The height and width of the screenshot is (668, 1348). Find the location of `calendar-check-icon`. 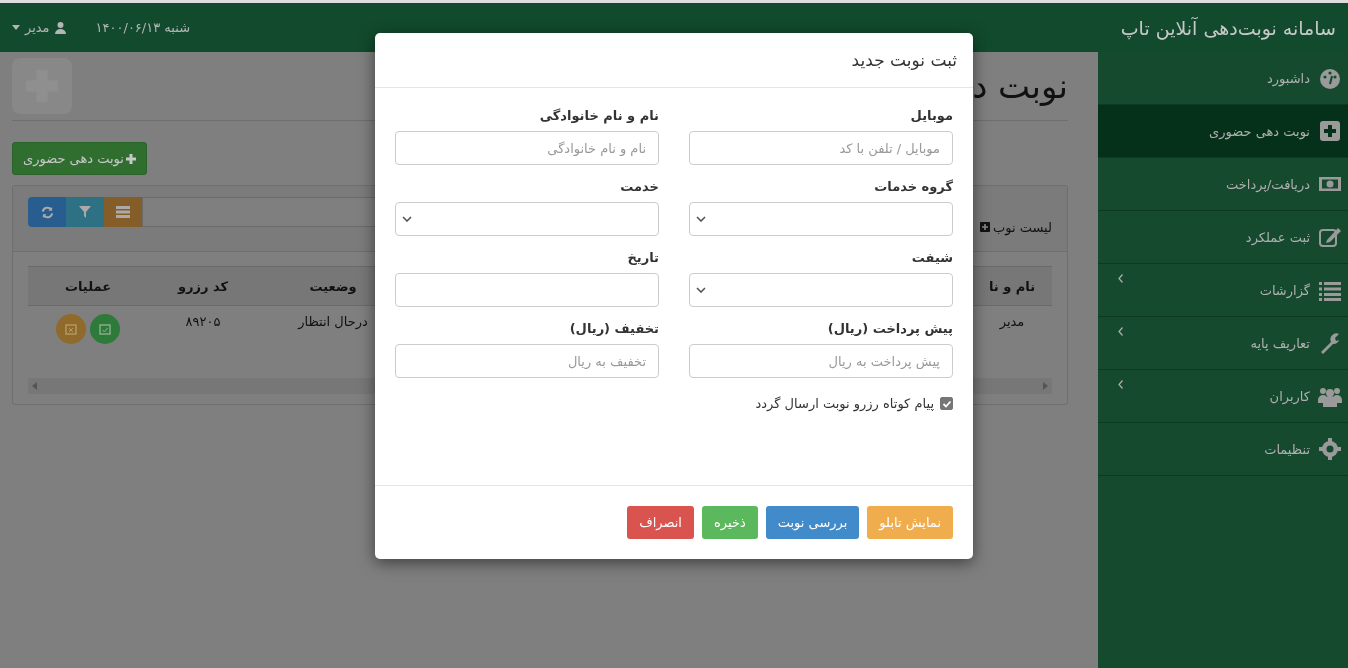

calendar-check-icon is located at coordinates (105, 329).